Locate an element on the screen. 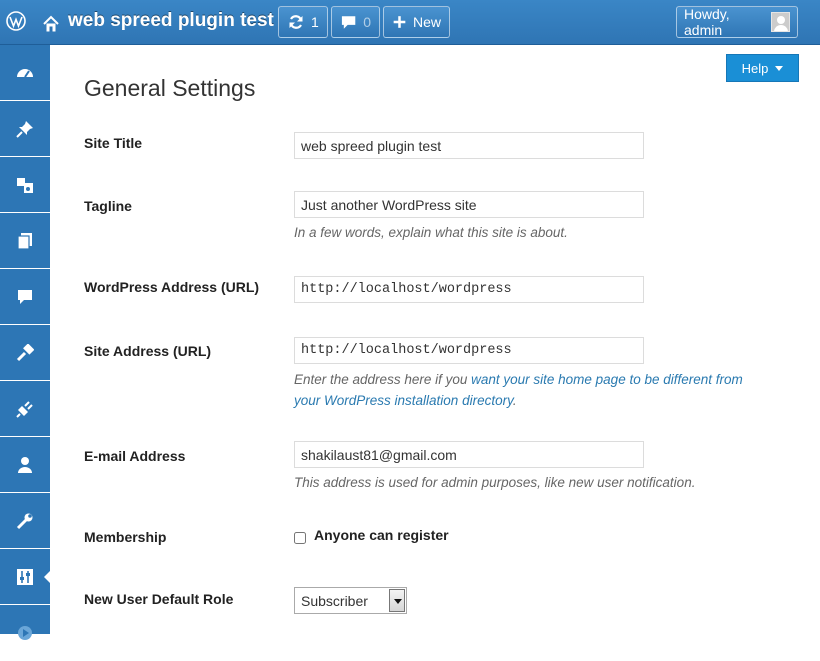  howdy-label: Howdy, admin is located at coordinates (707, 22).